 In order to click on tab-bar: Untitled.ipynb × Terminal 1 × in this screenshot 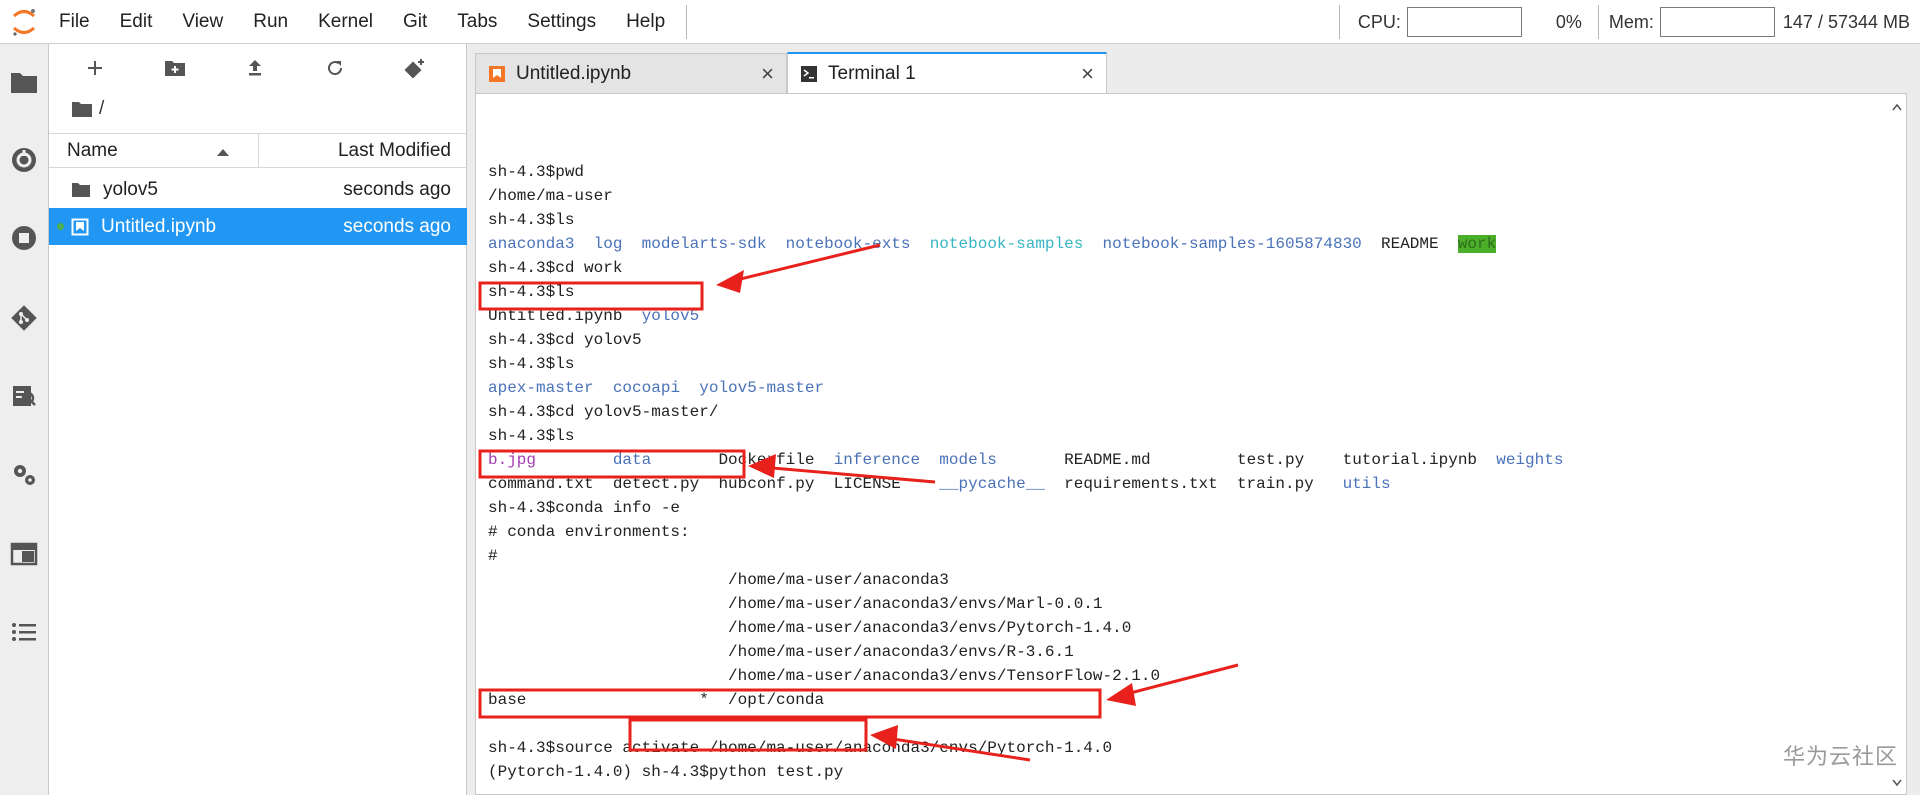, I will do `click(791, 72)`.